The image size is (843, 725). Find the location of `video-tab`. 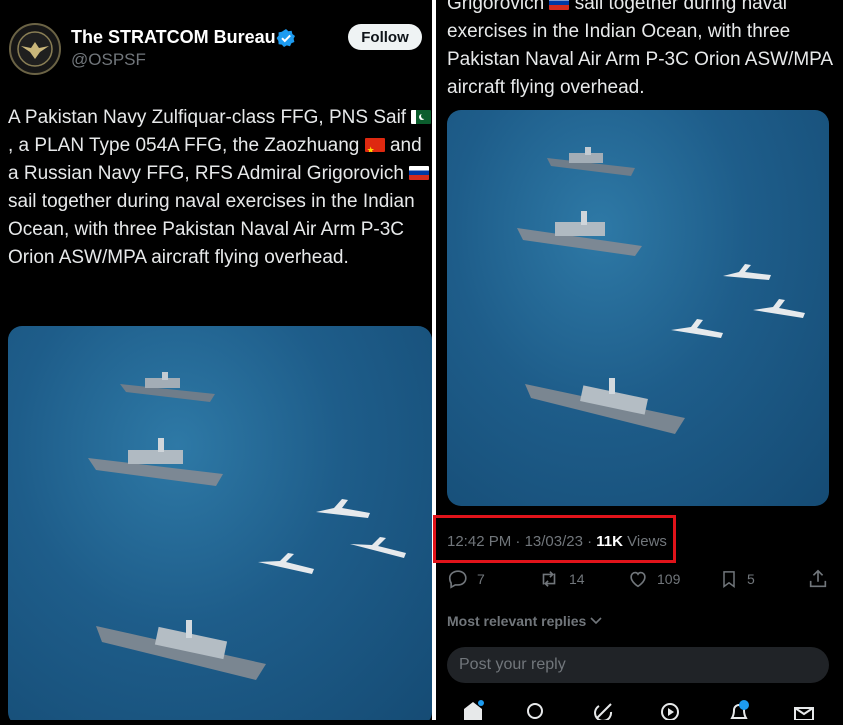

video-tab is located at coordinates (670, 712).